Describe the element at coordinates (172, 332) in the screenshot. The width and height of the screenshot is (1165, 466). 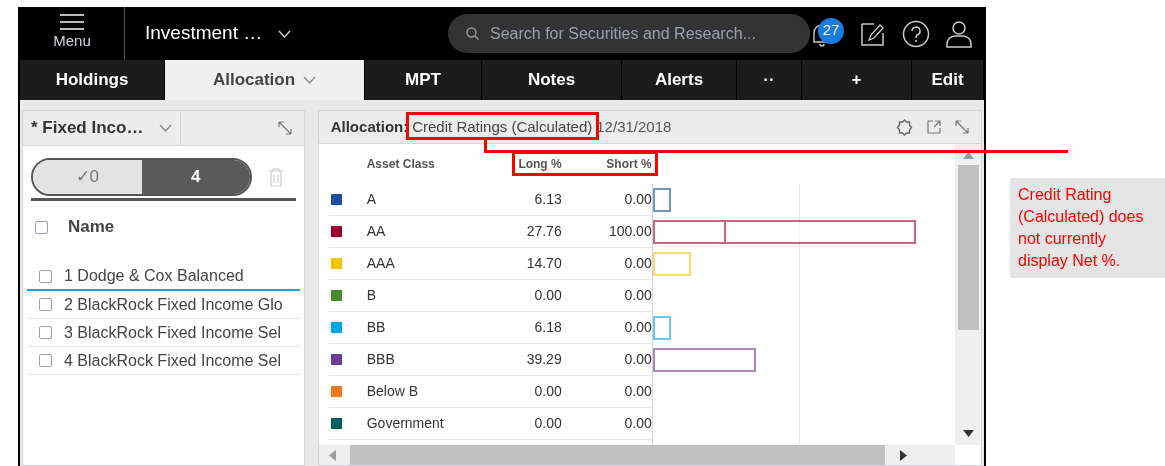
I see `fund-name: 3 BlackRock Fixed Income Sel` at that location.